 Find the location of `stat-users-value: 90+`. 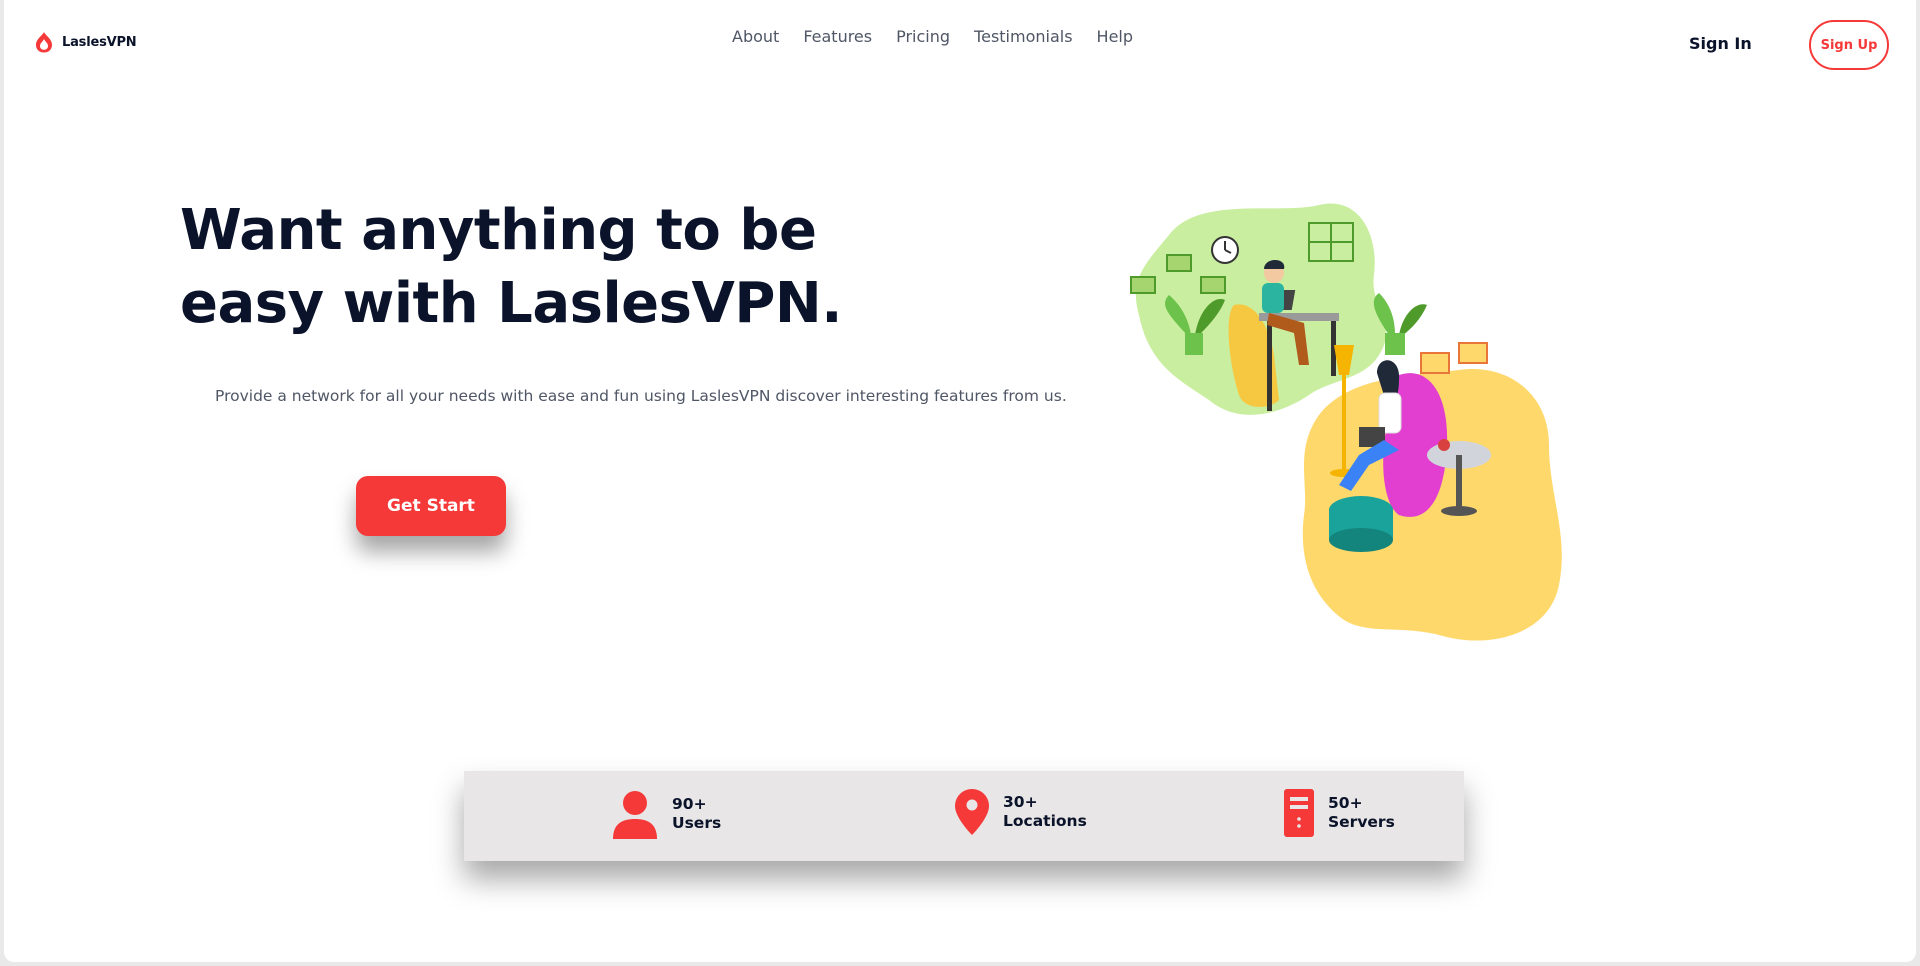

stat-users-value: 90+ is located at coordinates (689, 804).